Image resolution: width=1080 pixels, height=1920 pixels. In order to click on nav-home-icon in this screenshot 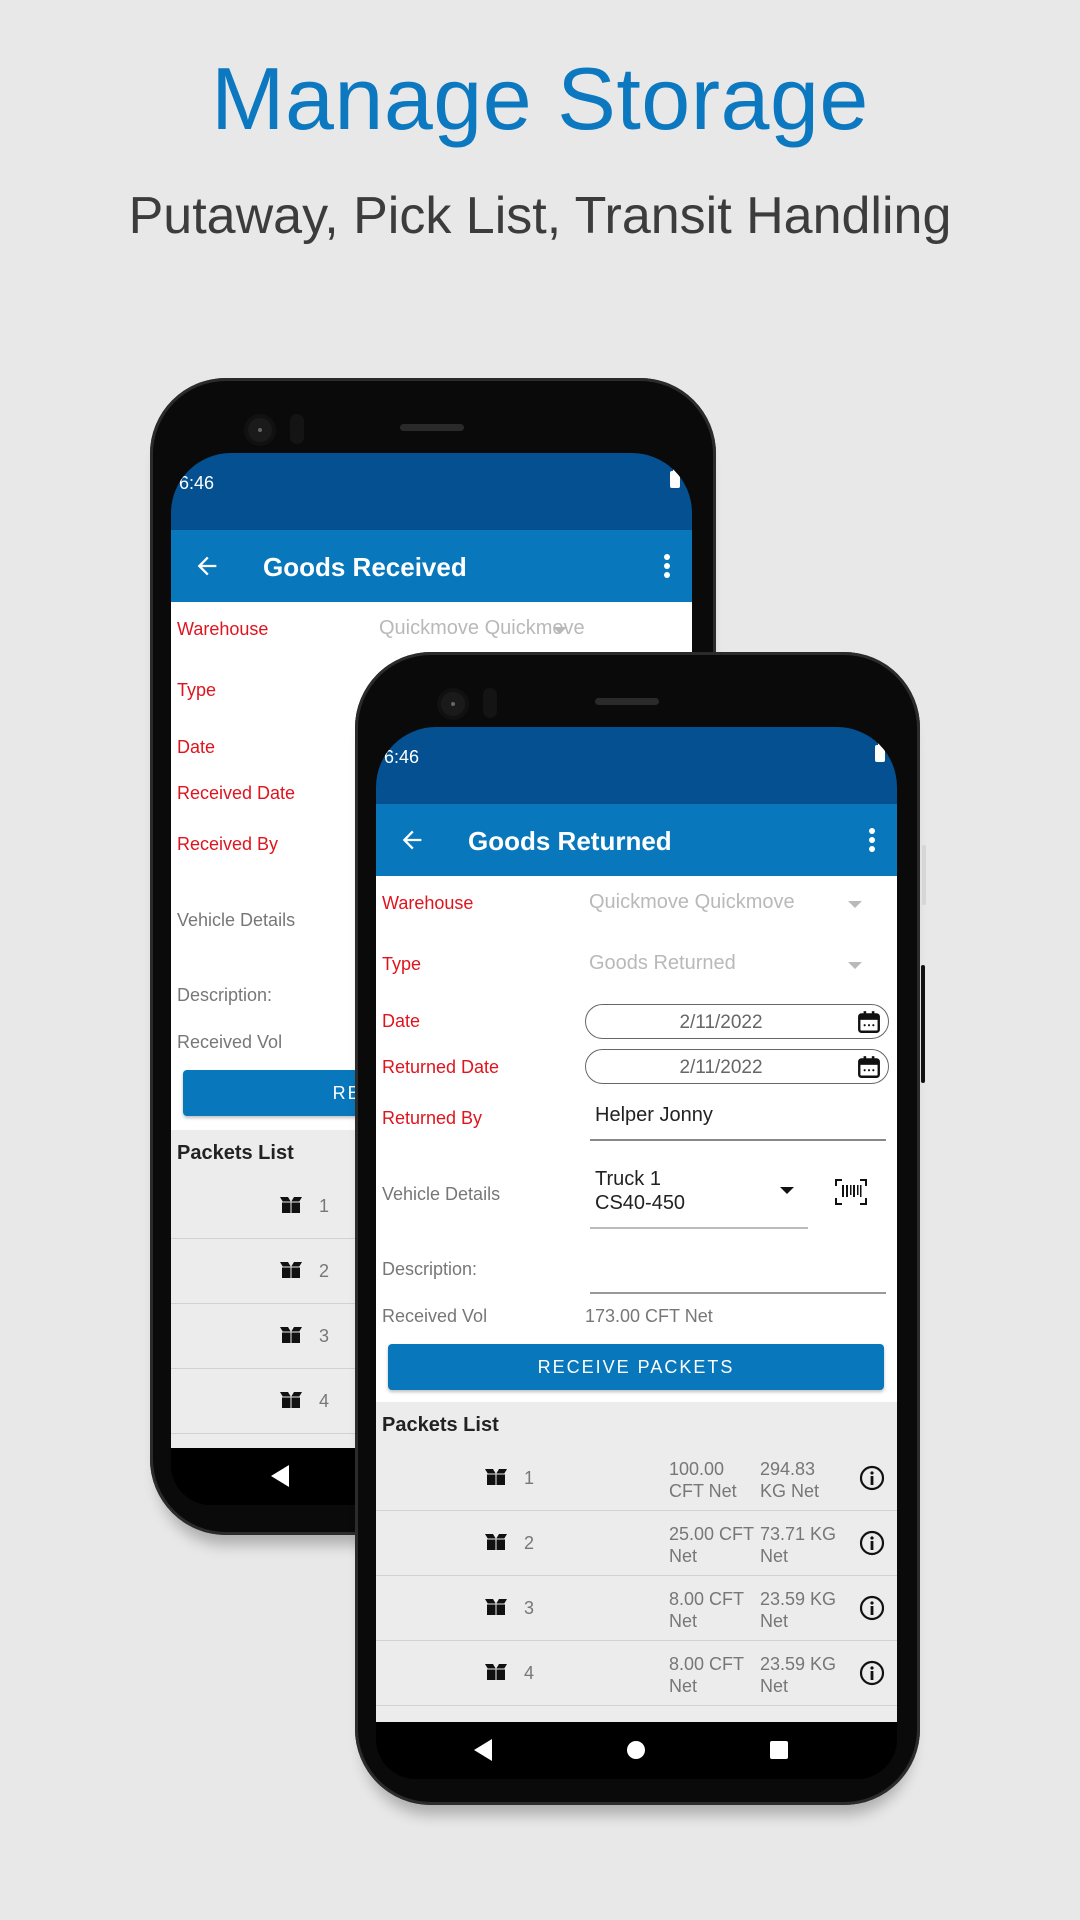, I will do `click(636, 1750)`.